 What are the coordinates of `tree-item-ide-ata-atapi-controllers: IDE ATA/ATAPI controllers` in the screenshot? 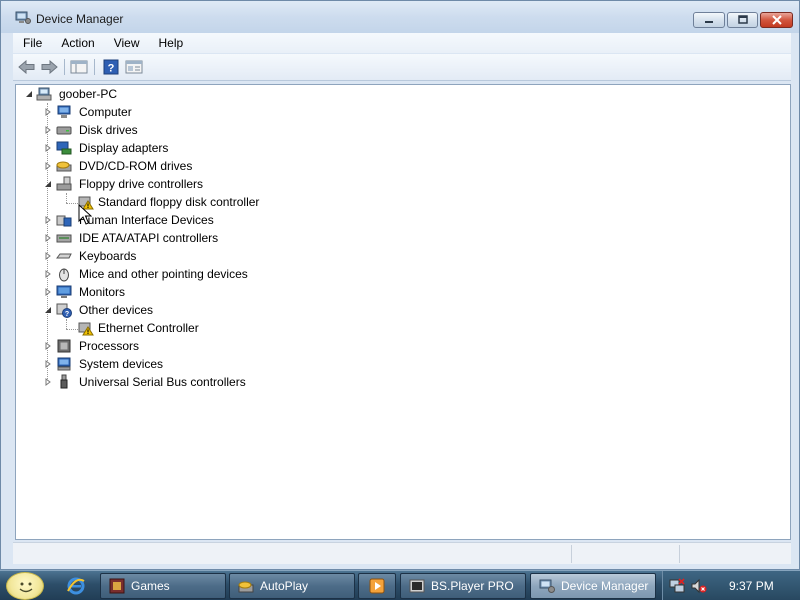 It's located at (166, 238).